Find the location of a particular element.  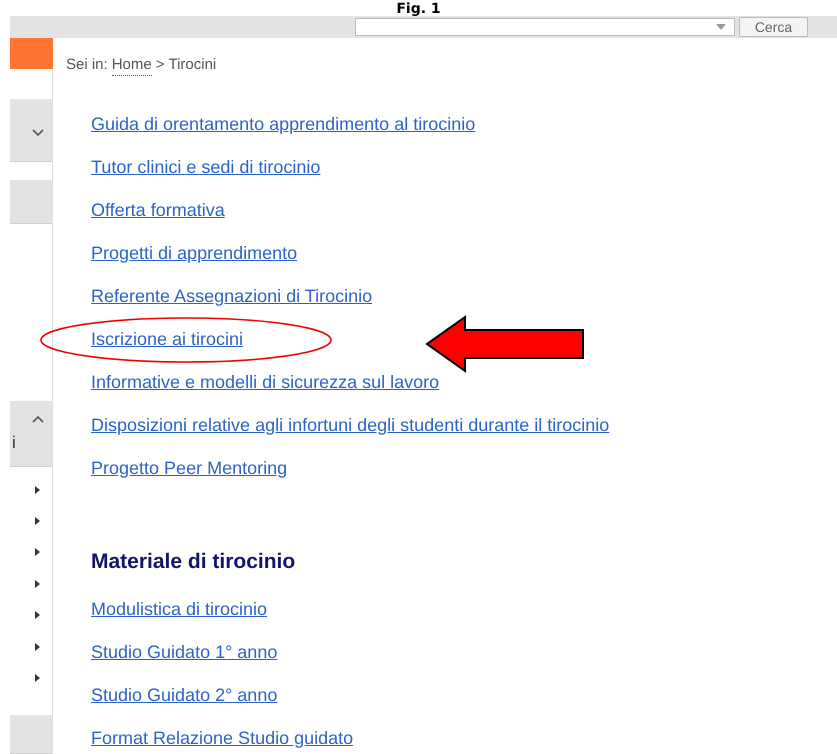

page-link: Progetto Peer Mentoring is located at coordinates (189, 468).